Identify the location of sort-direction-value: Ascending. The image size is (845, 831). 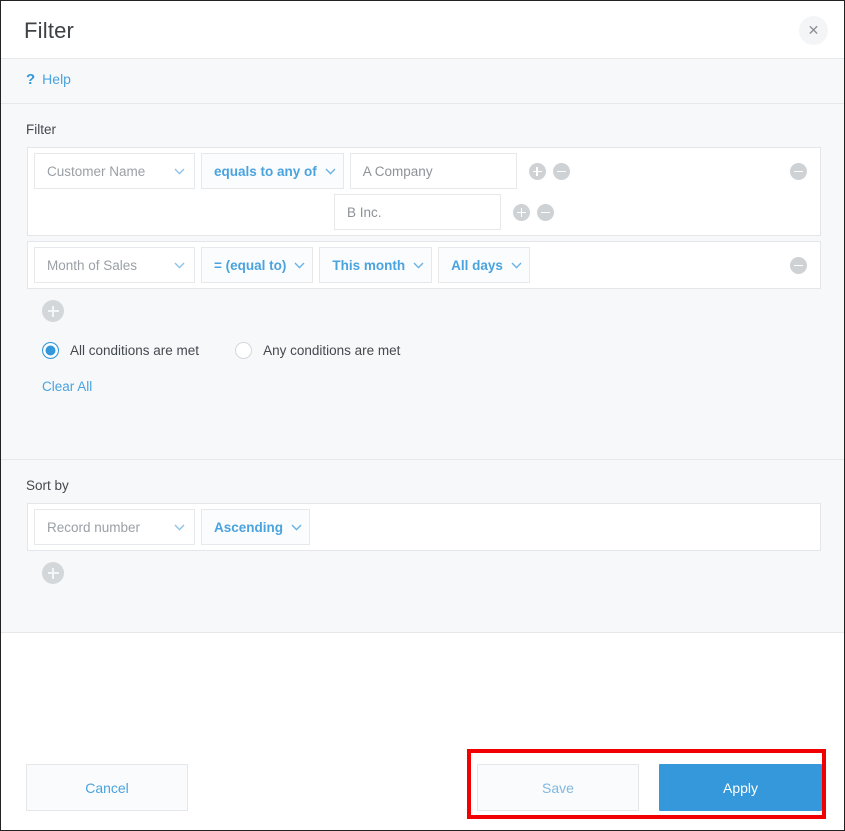
(249, 527).